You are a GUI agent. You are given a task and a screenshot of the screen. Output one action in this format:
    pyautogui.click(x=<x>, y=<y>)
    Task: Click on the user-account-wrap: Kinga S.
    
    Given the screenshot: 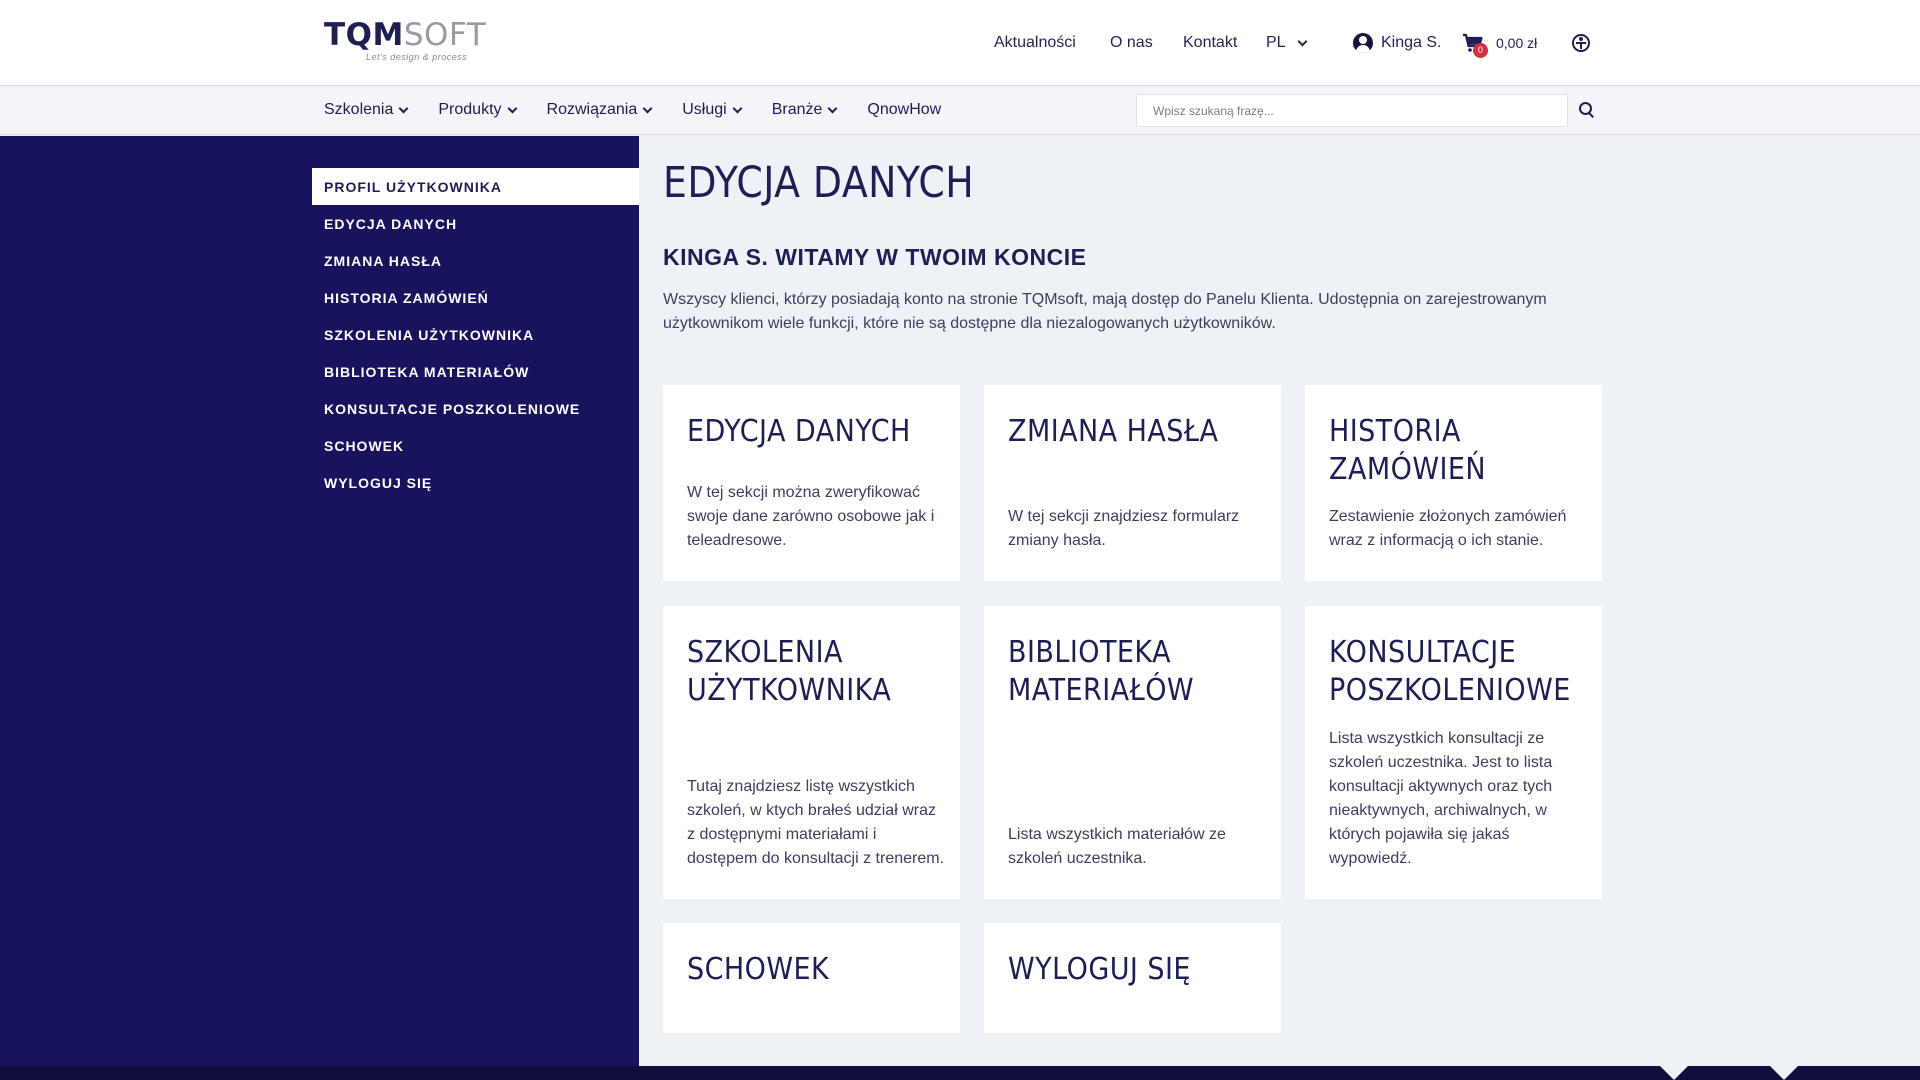 What is the action you would take?
    pyautogui.click(x=1397, y=43)
    